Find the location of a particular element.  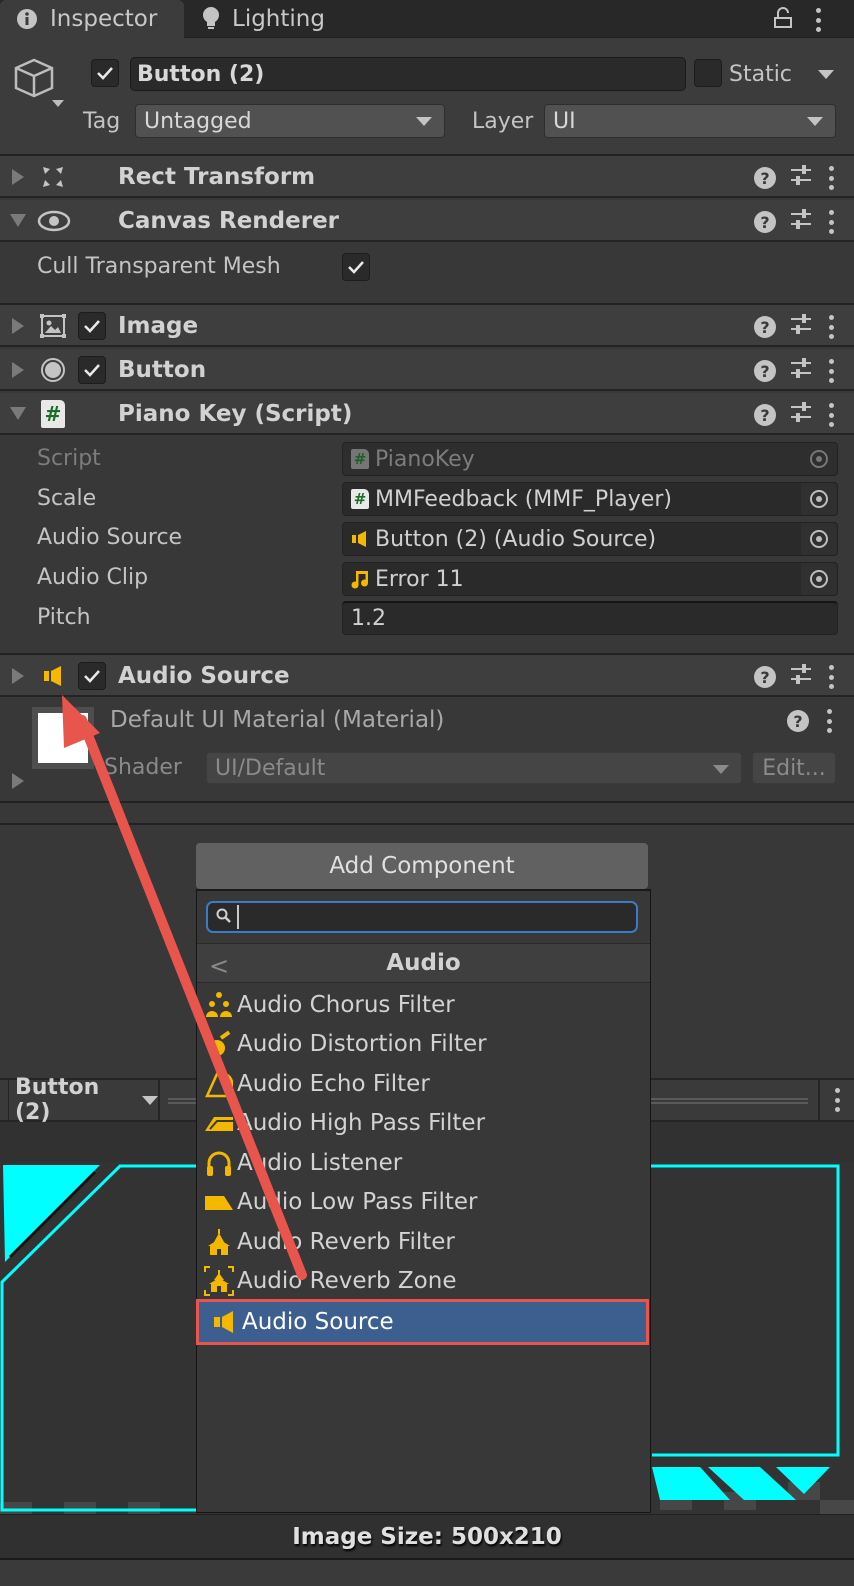

rect-transform-icon is located at coordinates (53, 177).